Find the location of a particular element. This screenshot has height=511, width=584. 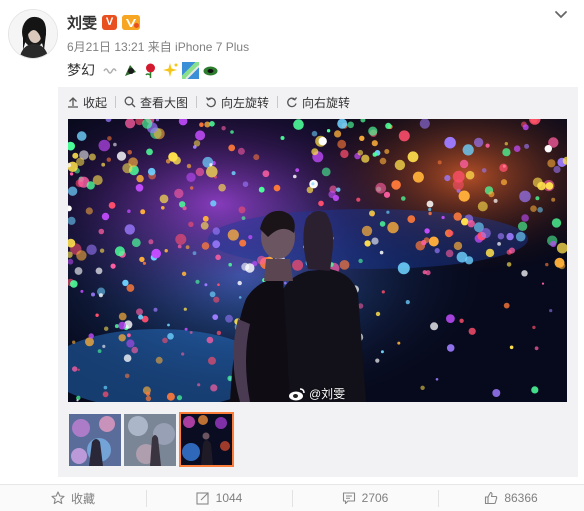

sparkles-icon is located at coordinates (170, 70).